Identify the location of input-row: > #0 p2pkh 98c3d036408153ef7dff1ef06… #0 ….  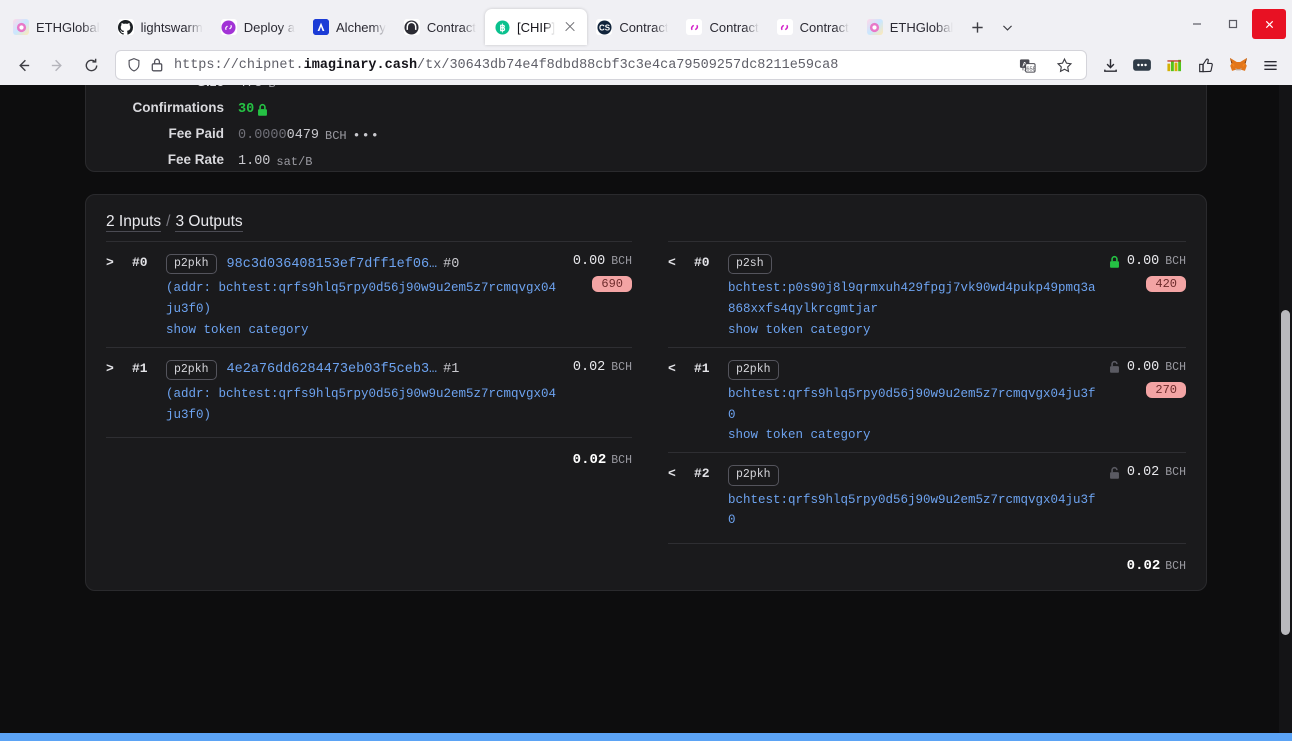
(369, 294).